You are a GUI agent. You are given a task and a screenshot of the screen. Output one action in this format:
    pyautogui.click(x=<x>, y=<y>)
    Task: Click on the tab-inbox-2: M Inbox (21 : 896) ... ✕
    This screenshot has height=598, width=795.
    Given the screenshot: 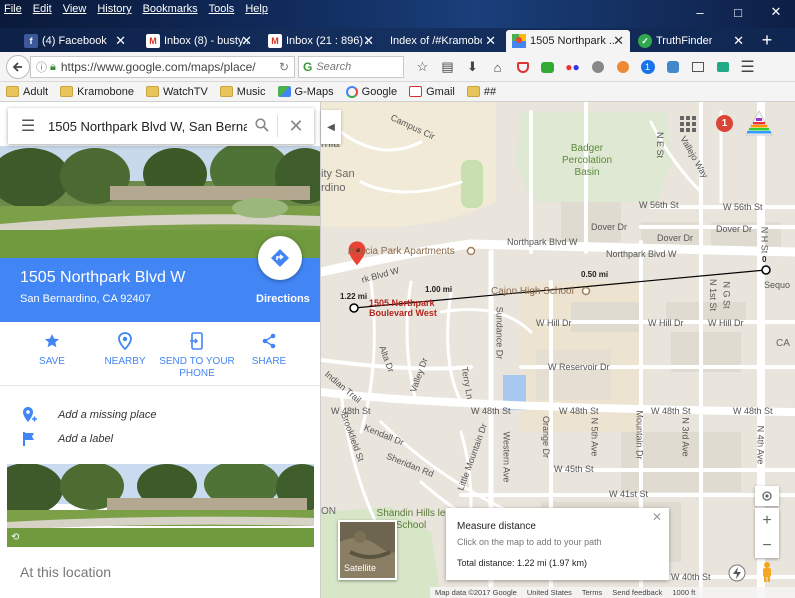 What is the action you would take?
    pyautogui.click(x=321, y=41)
    